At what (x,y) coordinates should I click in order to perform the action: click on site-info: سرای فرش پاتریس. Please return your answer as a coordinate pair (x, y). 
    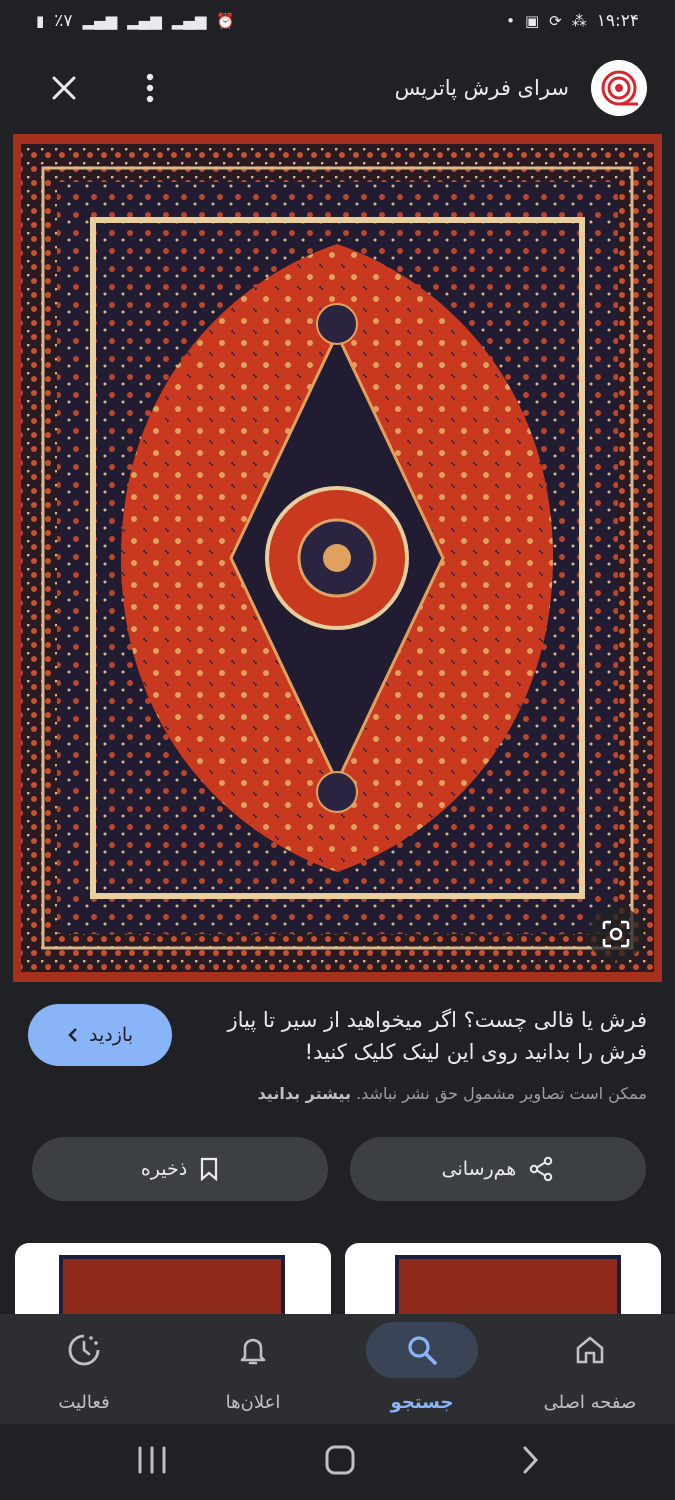
    Looking at the image, I should click on (521, 88).